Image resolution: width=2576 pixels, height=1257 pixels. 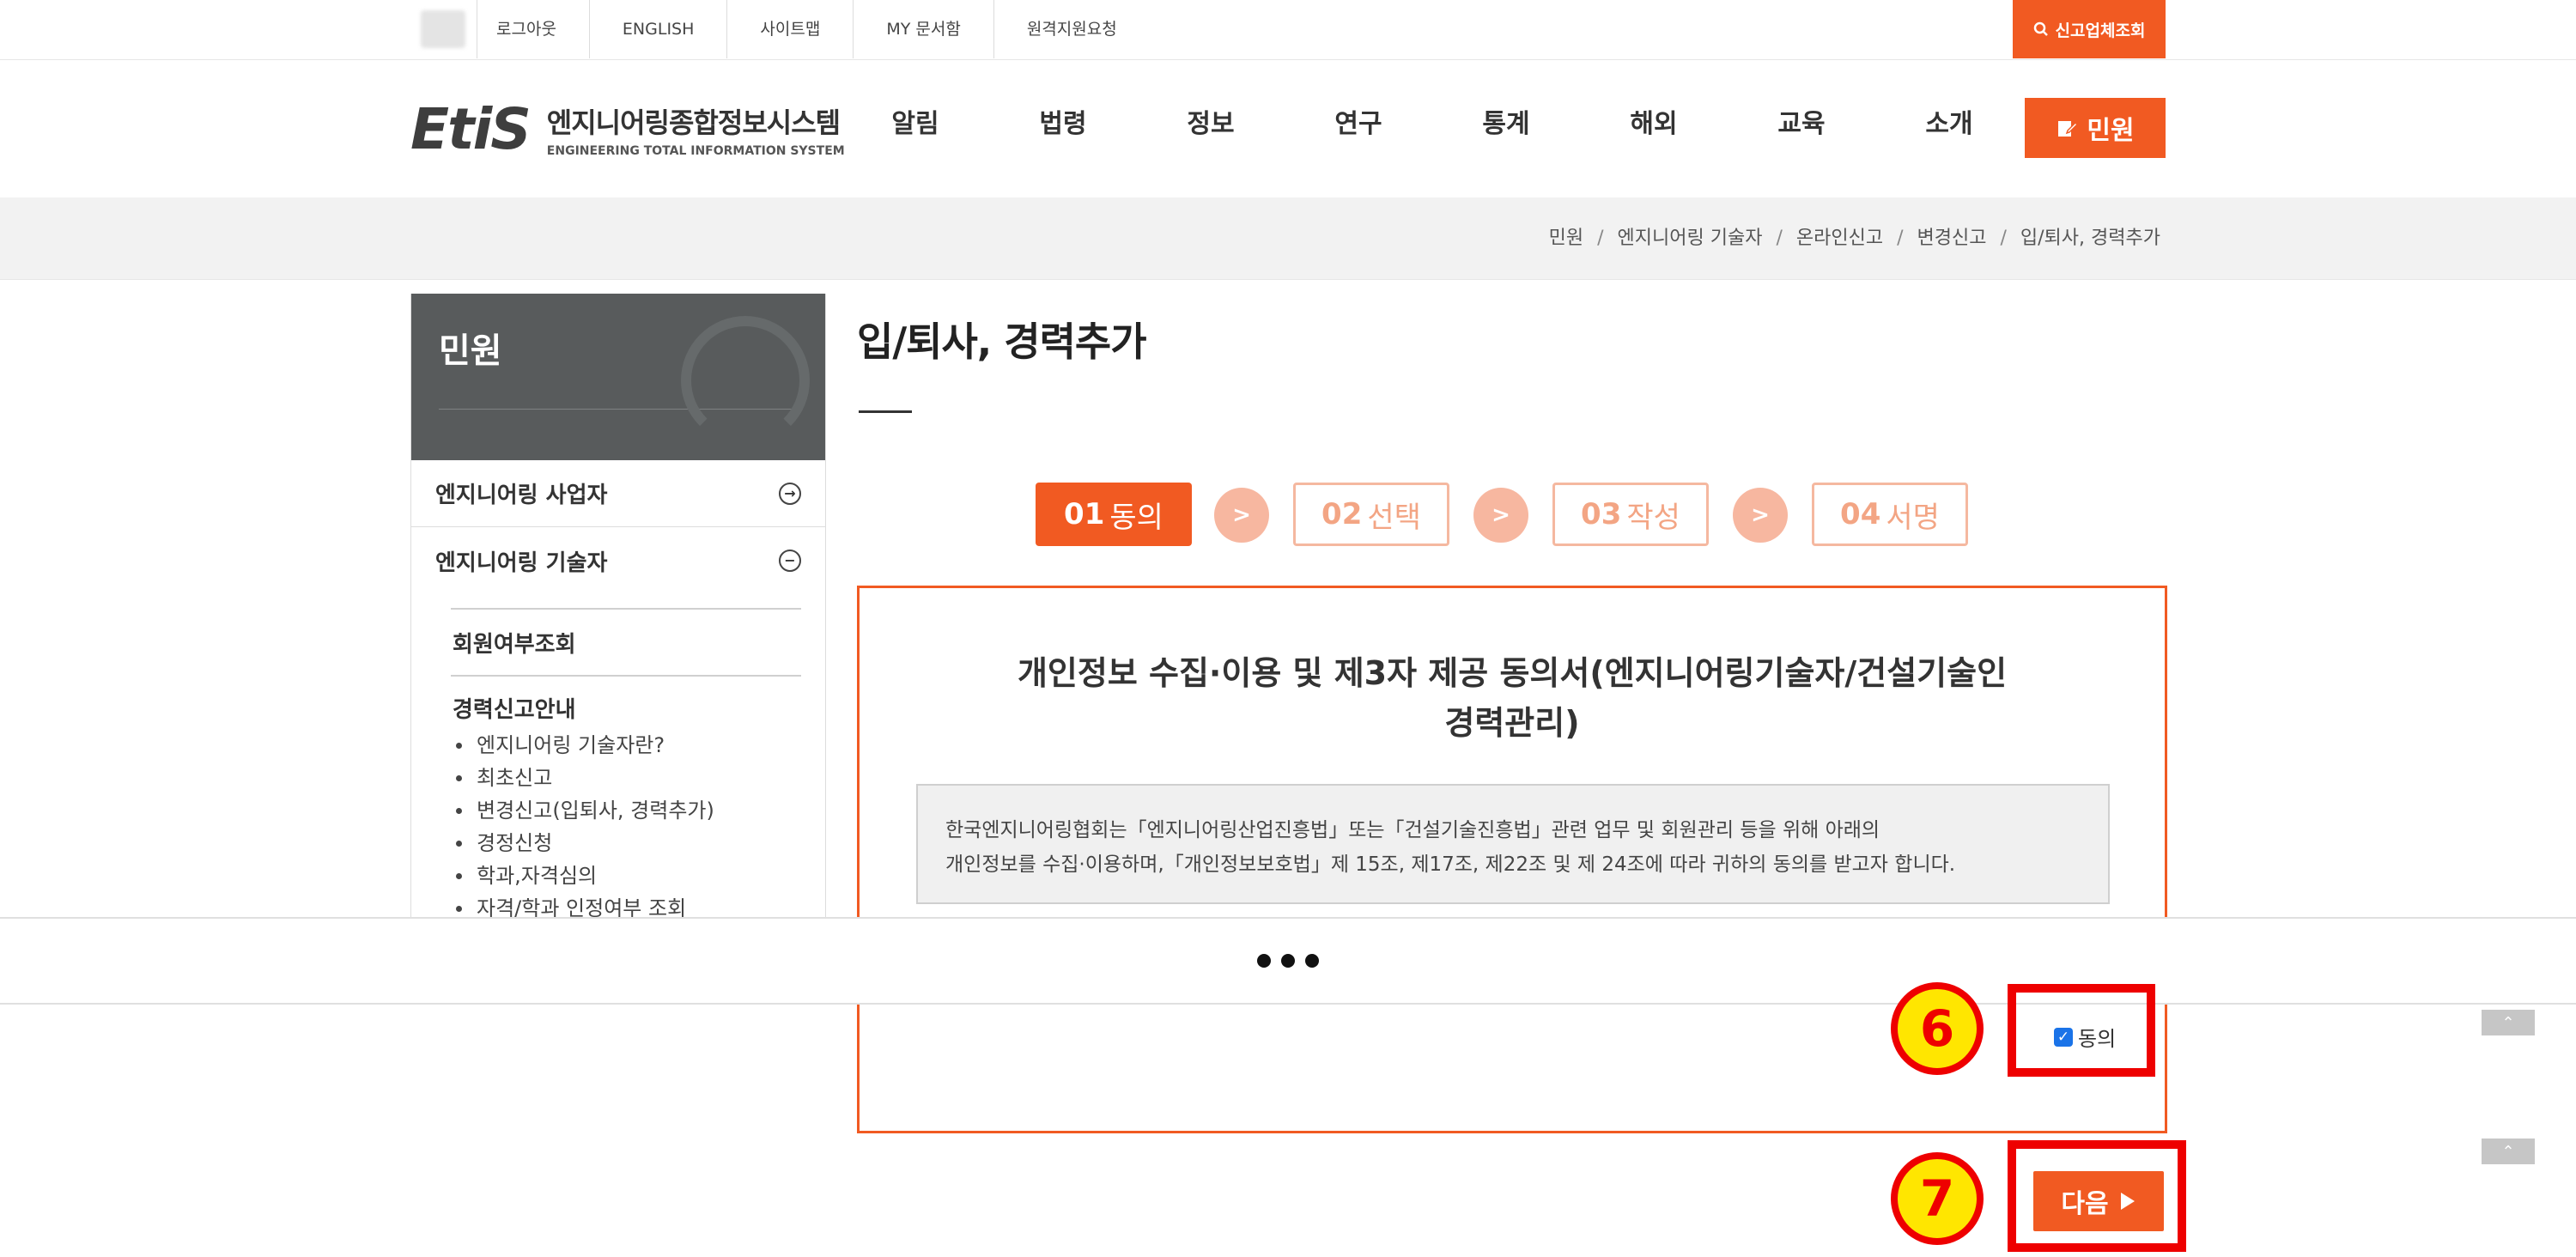 I want to click on nav-item-research: 연구, so click(x=1358, y=124).